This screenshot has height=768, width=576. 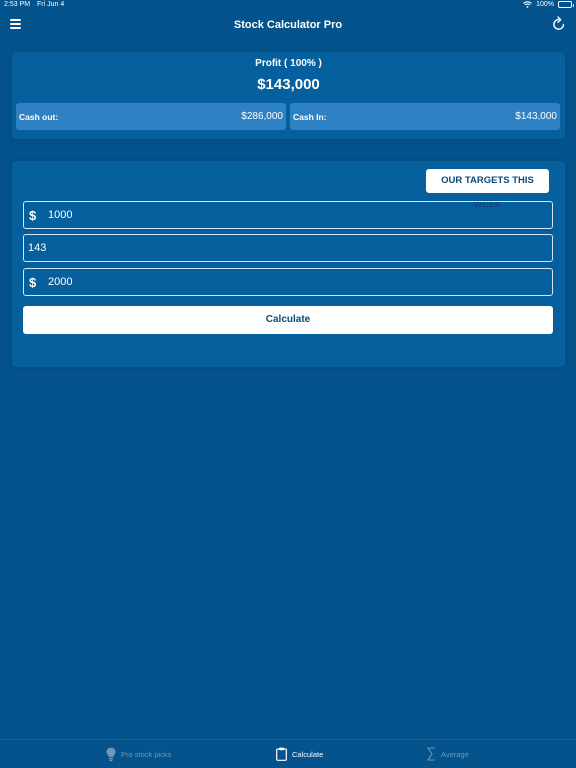 I want to click on buy-price-value: 1000, so click(x=60, y=215).